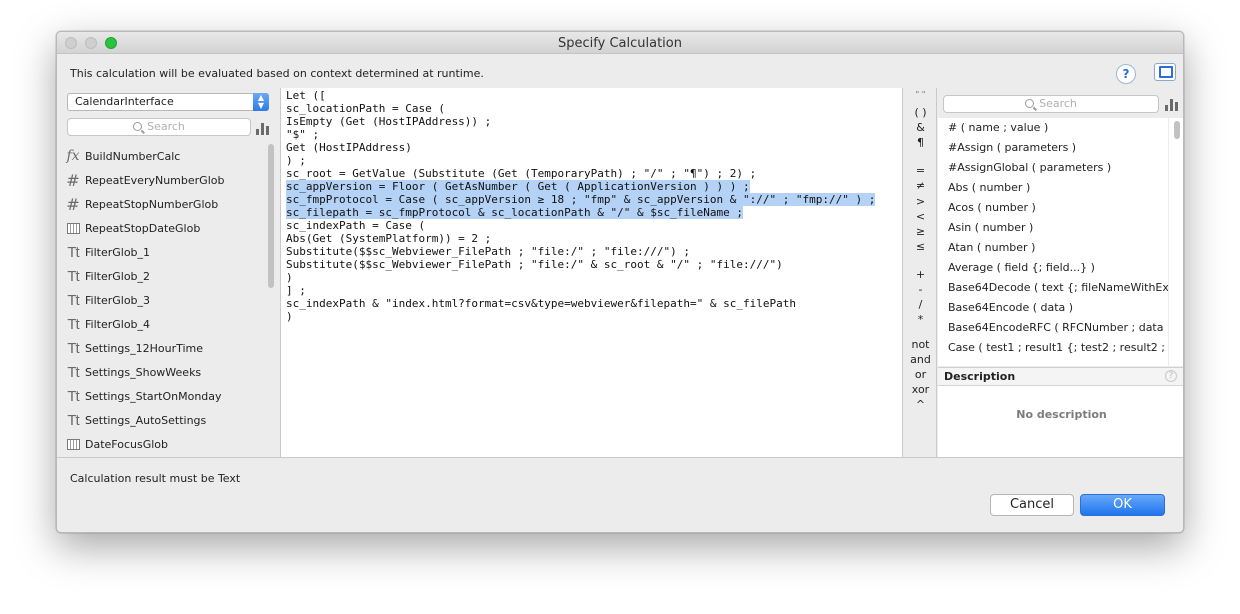  What do you see at coordinates (1126, 74) in the screenshot?
I see `help-button: ?` at bounding box center [1126, 74].